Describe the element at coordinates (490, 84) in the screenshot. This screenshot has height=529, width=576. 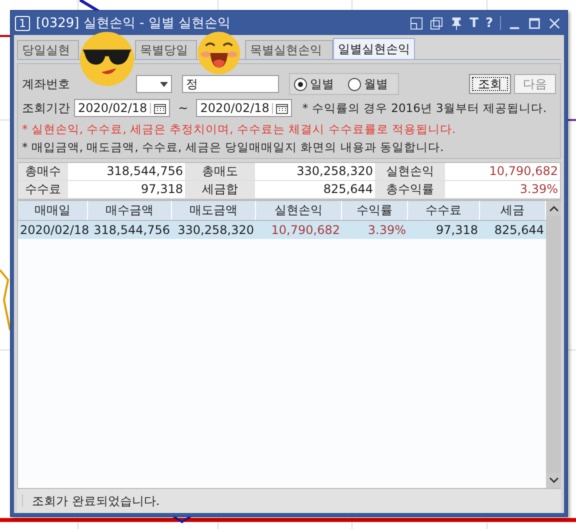
I see `query-button: 조회` at that location.